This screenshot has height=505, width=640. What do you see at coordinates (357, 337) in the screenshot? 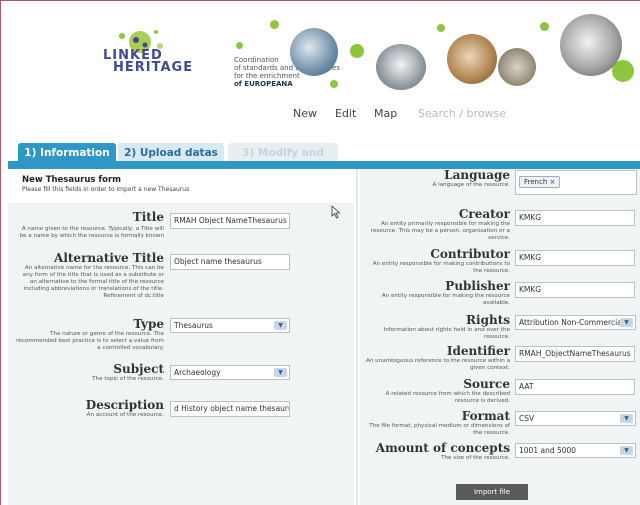
I see `panel-divider` at bounding box center [357, 337].